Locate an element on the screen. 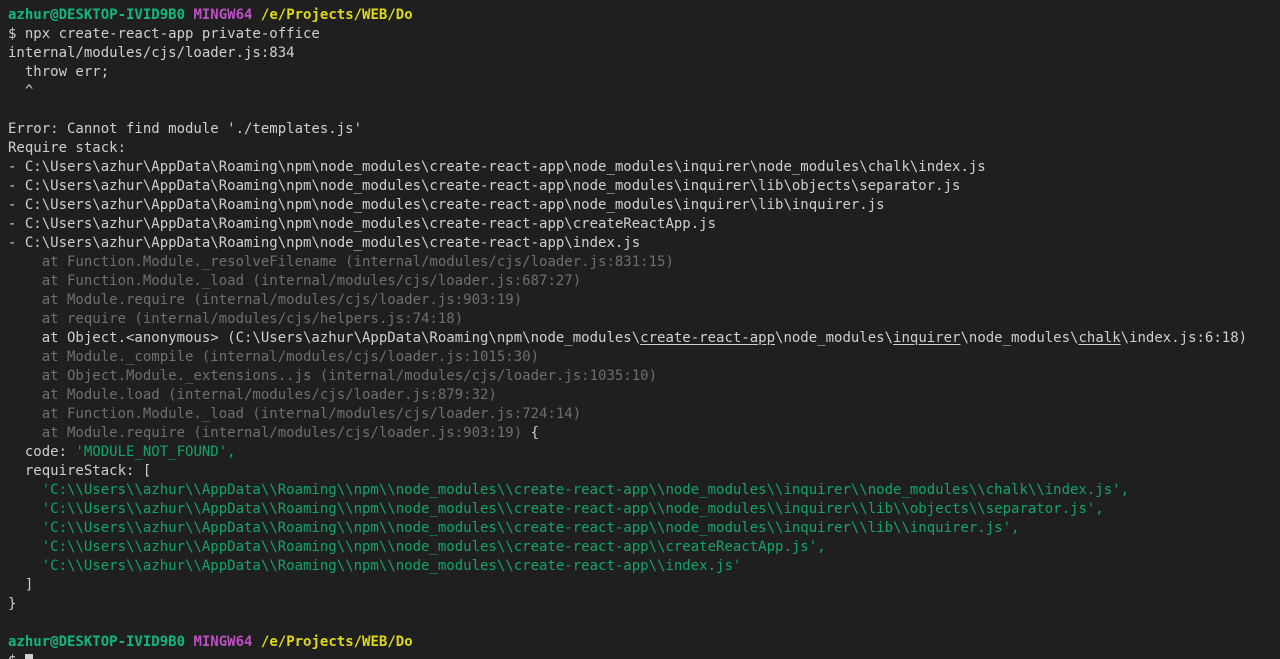 The height and width of the screenshot is (659, 1280). text-segment: Require stack: is located at coordinates (67, 148).